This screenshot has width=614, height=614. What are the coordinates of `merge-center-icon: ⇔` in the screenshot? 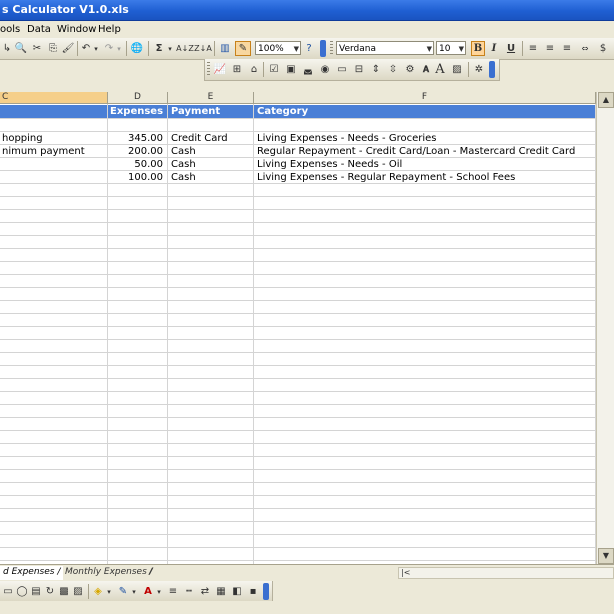 It's located at (585, 48).